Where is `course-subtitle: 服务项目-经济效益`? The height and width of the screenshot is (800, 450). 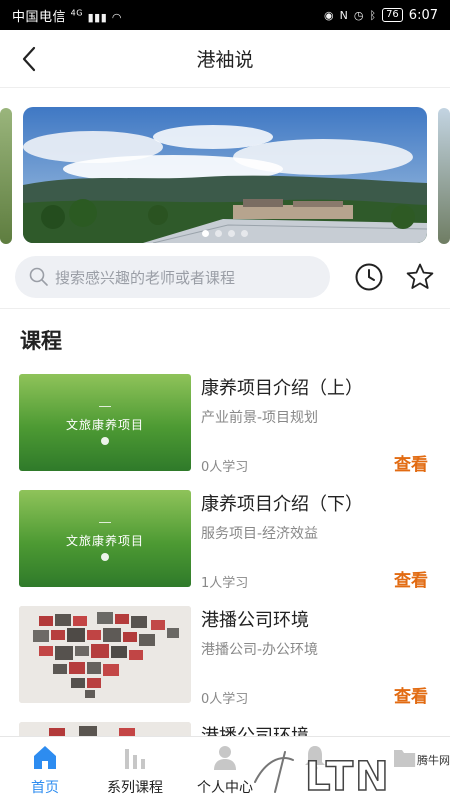 course-subtitle: 服务项目-经济效益 is located at coordinates (260, 534).